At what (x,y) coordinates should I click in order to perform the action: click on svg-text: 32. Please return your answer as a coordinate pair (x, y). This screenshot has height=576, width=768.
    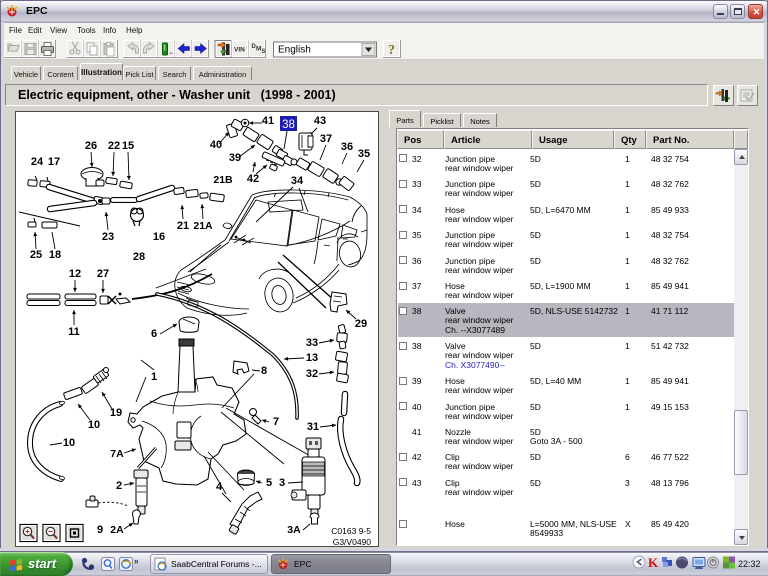
    Looking at the image, I should click on (312, 374).